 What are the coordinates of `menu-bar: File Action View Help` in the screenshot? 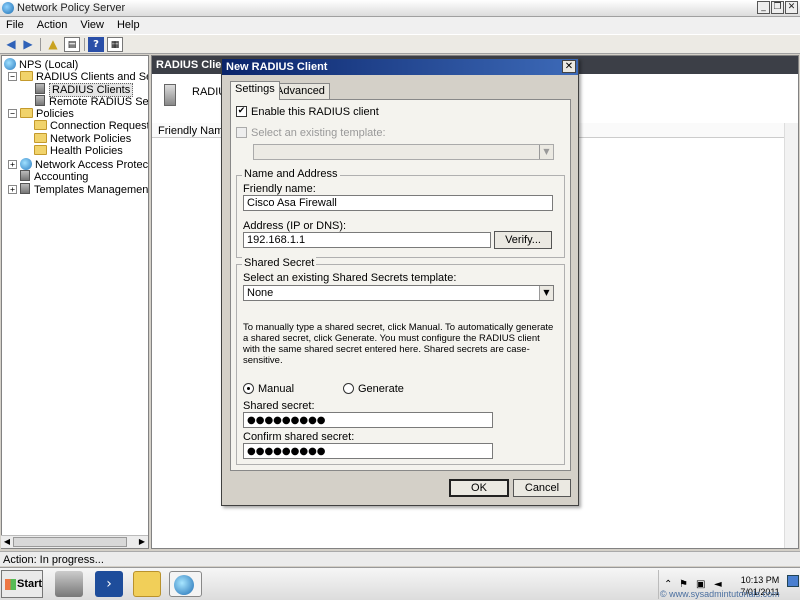 It's located at (400, 25).